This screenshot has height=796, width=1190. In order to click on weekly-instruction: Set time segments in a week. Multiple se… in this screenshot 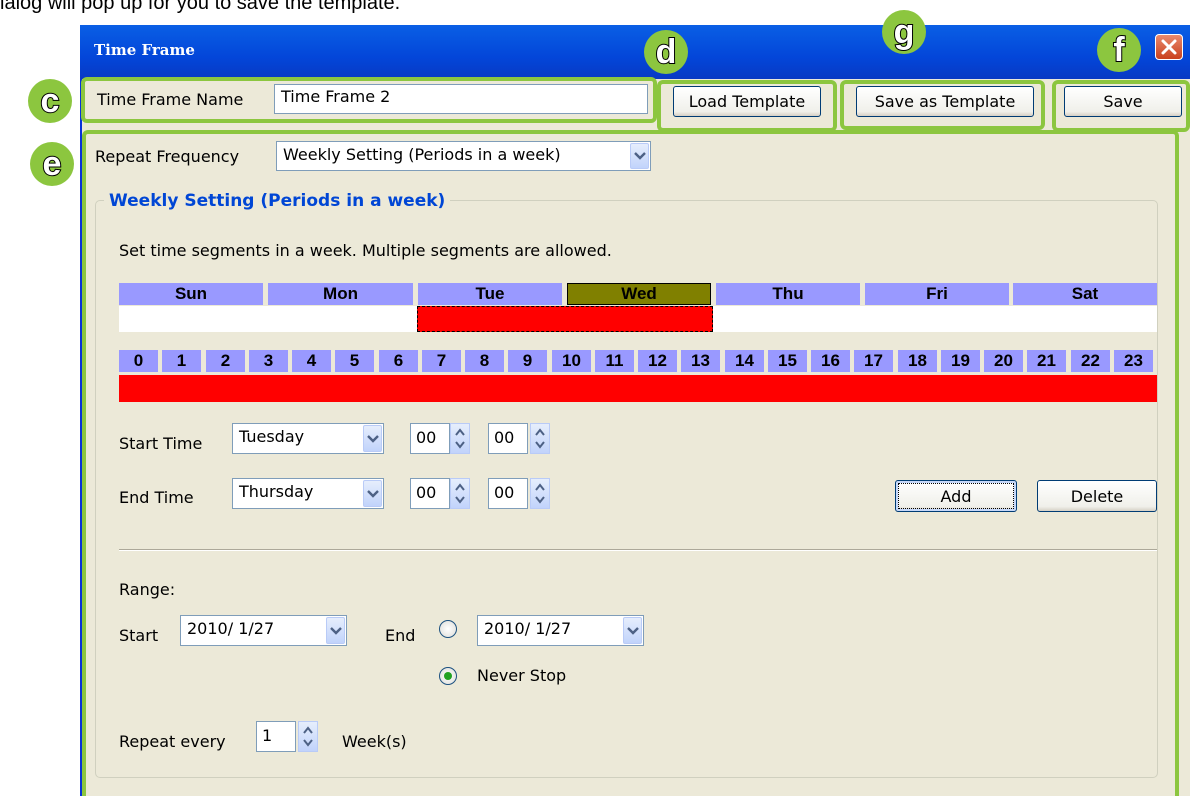, I will do `click(365, 250)`.